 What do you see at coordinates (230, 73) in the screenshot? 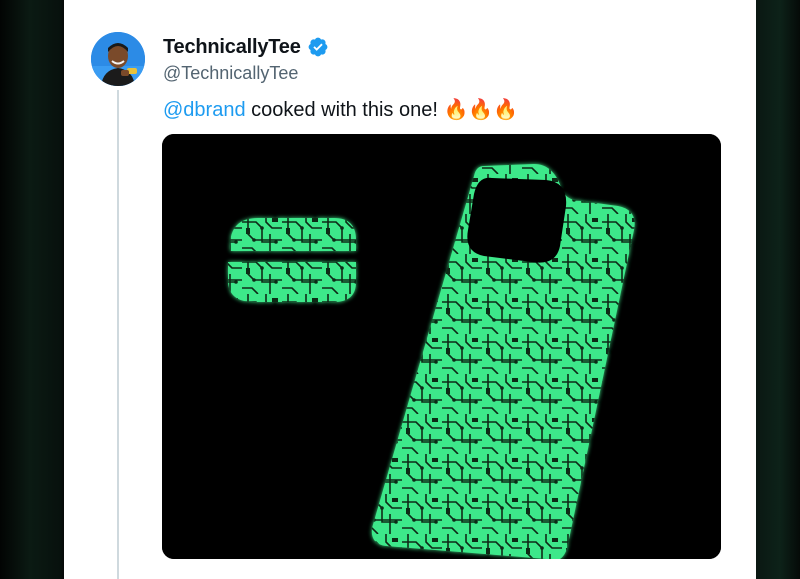
I see `author-handle: @TechnicallyTee` at bounding box center [230, 73].